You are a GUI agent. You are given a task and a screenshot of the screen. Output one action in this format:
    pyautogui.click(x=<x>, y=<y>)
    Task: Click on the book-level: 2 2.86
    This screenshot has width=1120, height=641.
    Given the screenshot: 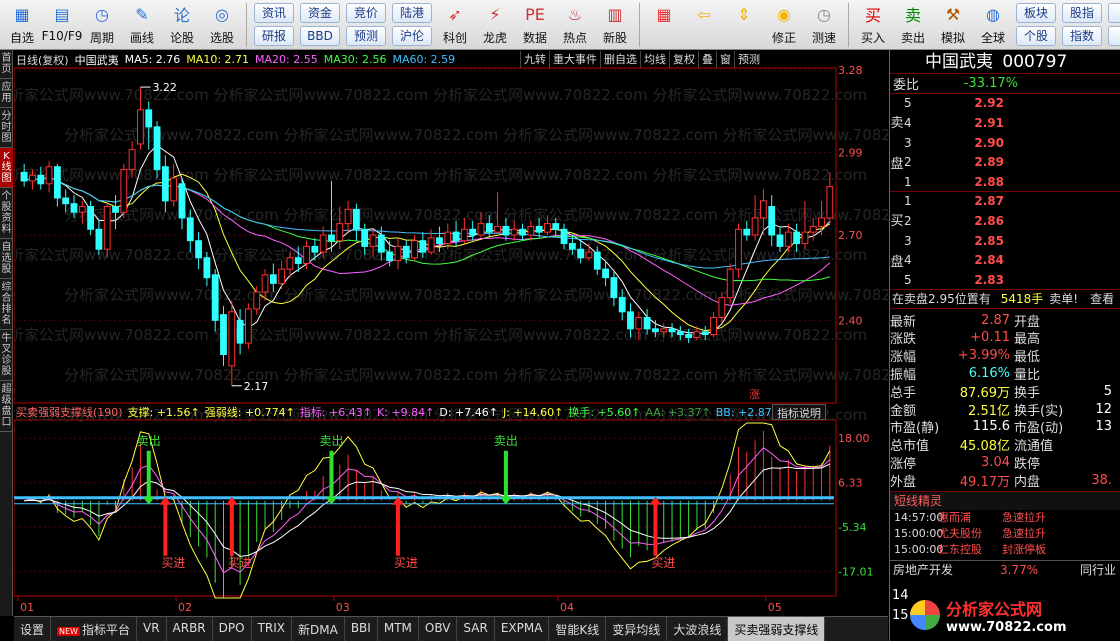 What is the action you would take?
    pyautogui.click(x=1012, y=221)
    